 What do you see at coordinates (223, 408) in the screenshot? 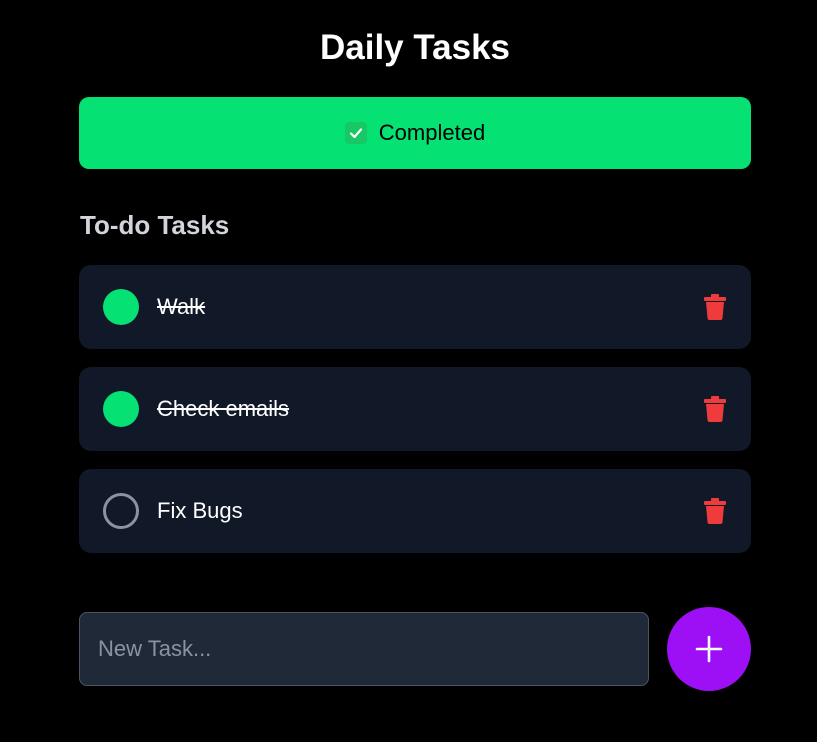
I see `task-label: Check emails` at bounding box center [223, 408].